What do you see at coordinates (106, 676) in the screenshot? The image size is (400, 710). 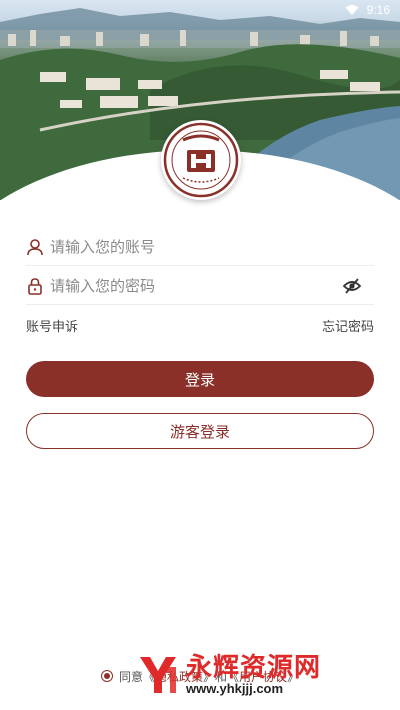 I see `agreement-radio` at bounding box center [106, 676].